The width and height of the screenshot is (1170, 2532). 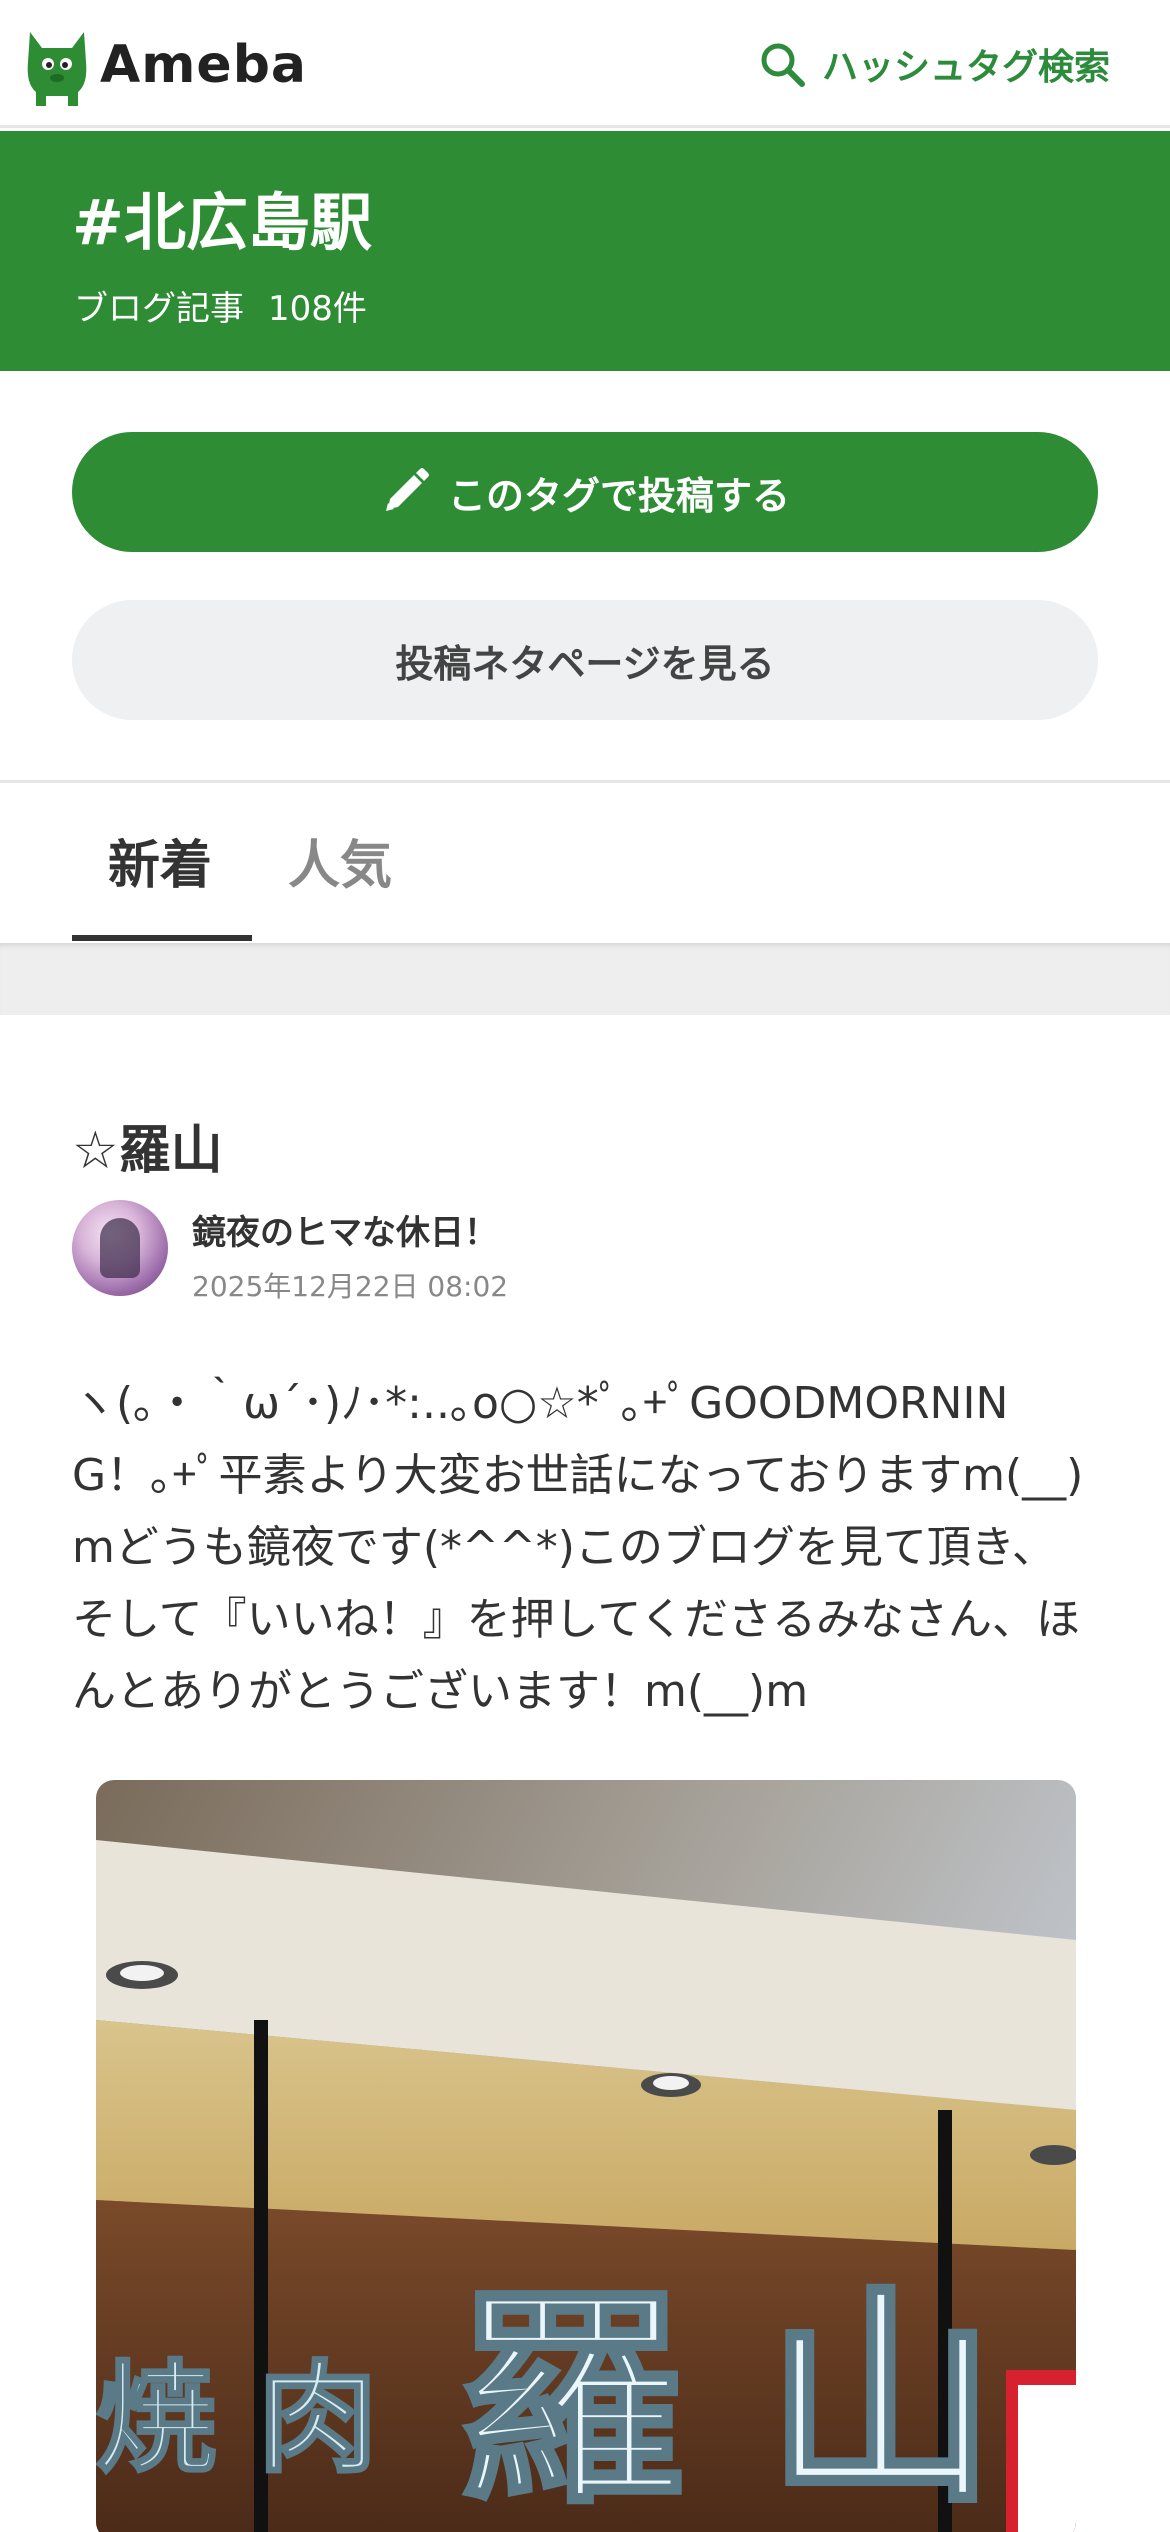 I want to click on pencil-icon, so click(x=407, y=489).